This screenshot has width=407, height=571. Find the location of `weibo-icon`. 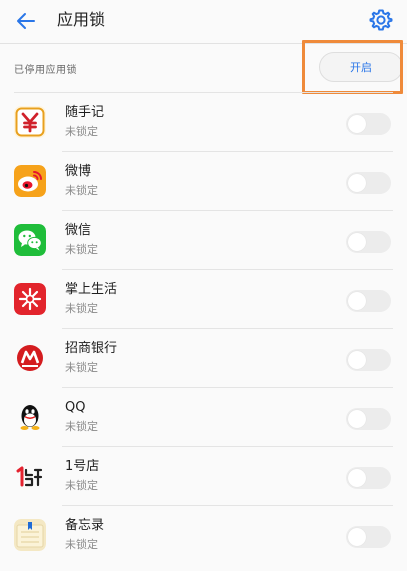

weibo-icon is located at coordinates (30, 181).